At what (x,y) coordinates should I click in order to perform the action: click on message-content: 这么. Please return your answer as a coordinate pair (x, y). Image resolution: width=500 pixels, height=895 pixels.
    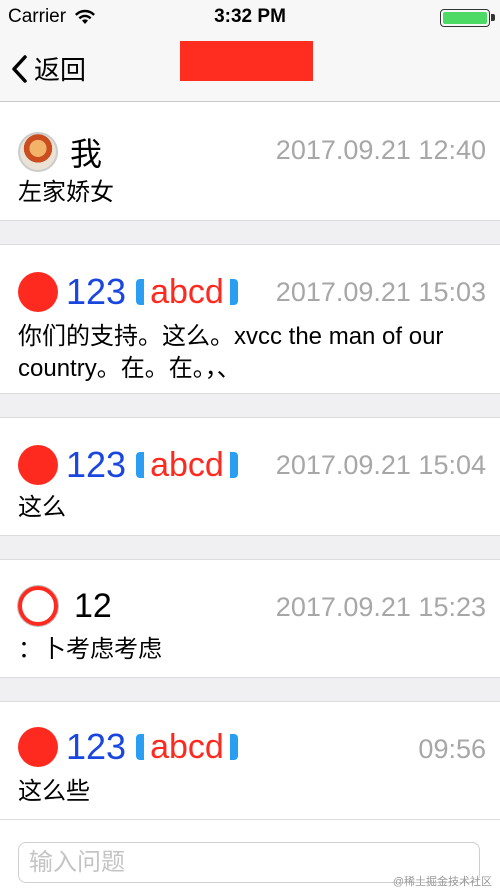
    Looking at the image, I should click on (42, 507).